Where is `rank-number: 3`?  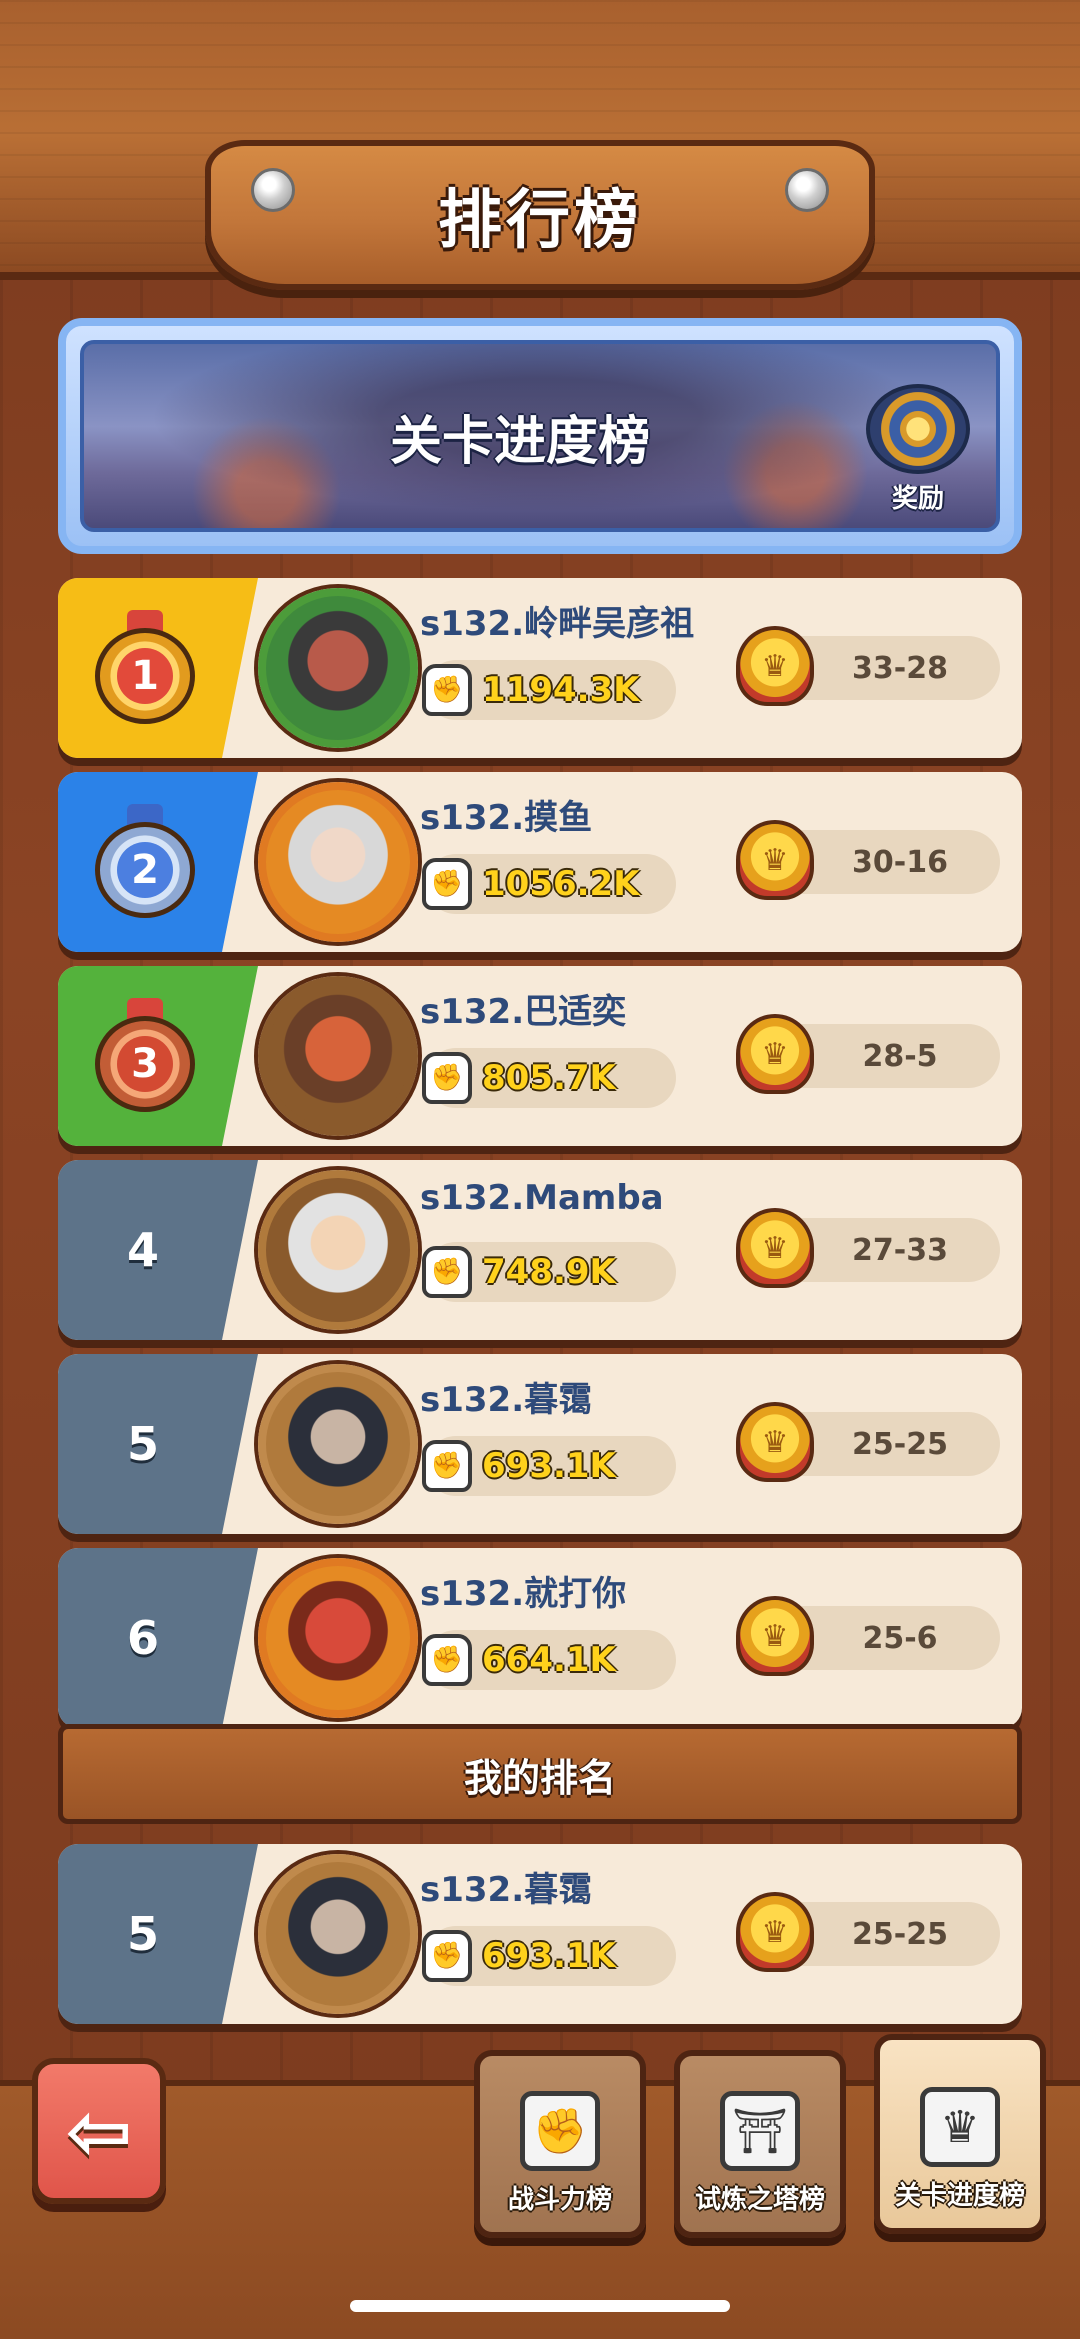
rank-number: 3 is located at coordinates (145, 1064).